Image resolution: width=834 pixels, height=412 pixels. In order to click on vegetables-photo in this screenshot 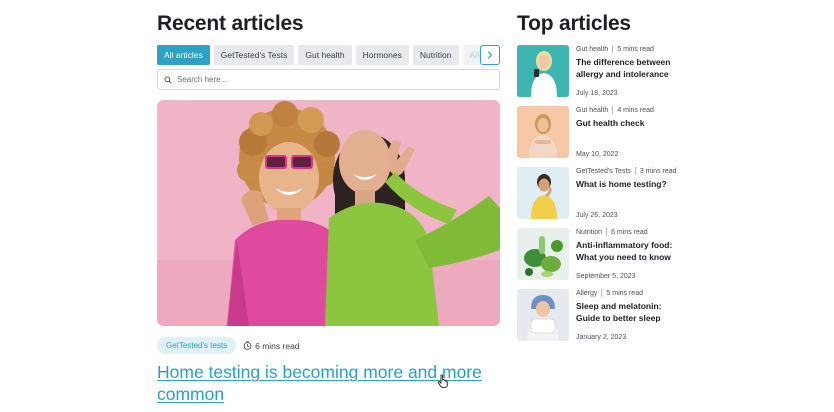, I will do `click(543, 254)`.